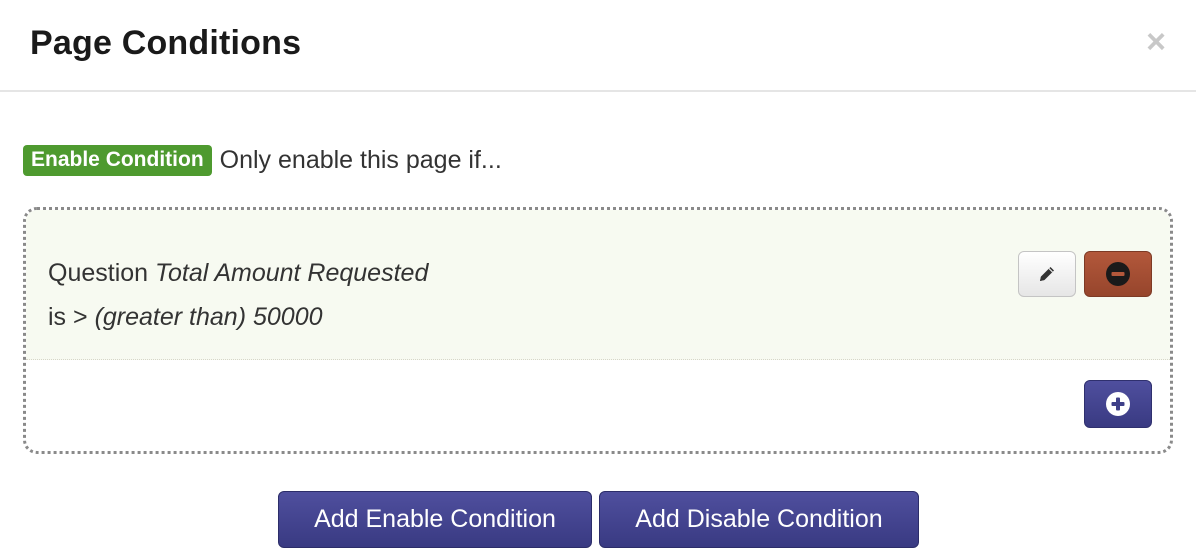 The width and height of the screenshot is (1196, 558). What do you see at coordinates (287, 317) in the screenshot?
I see `condition-value: 50000` at bounding box center [287, 317].